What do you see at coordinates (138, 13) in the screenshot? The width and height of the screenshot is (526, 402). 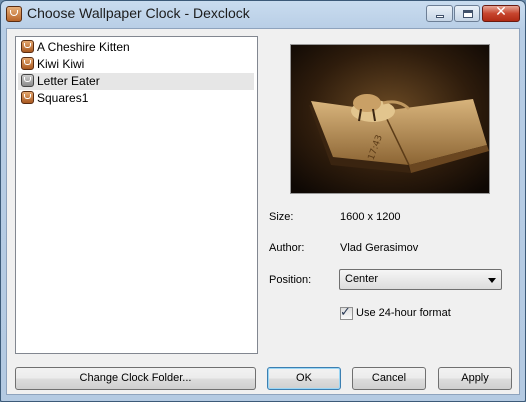 I see `window-title: Choose Wallpaper Clock - Dexclock` at bounding box center [138, 13].